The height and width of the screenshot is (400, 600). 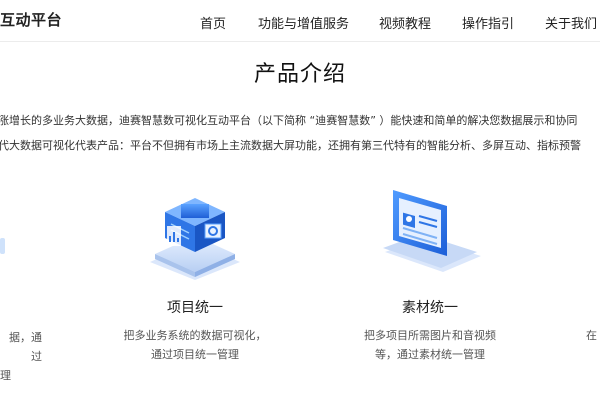 What do you see at coordinates (432, 231) in the screenshot?
I see `laptop-media-icon` at bounding box center [432, 231].